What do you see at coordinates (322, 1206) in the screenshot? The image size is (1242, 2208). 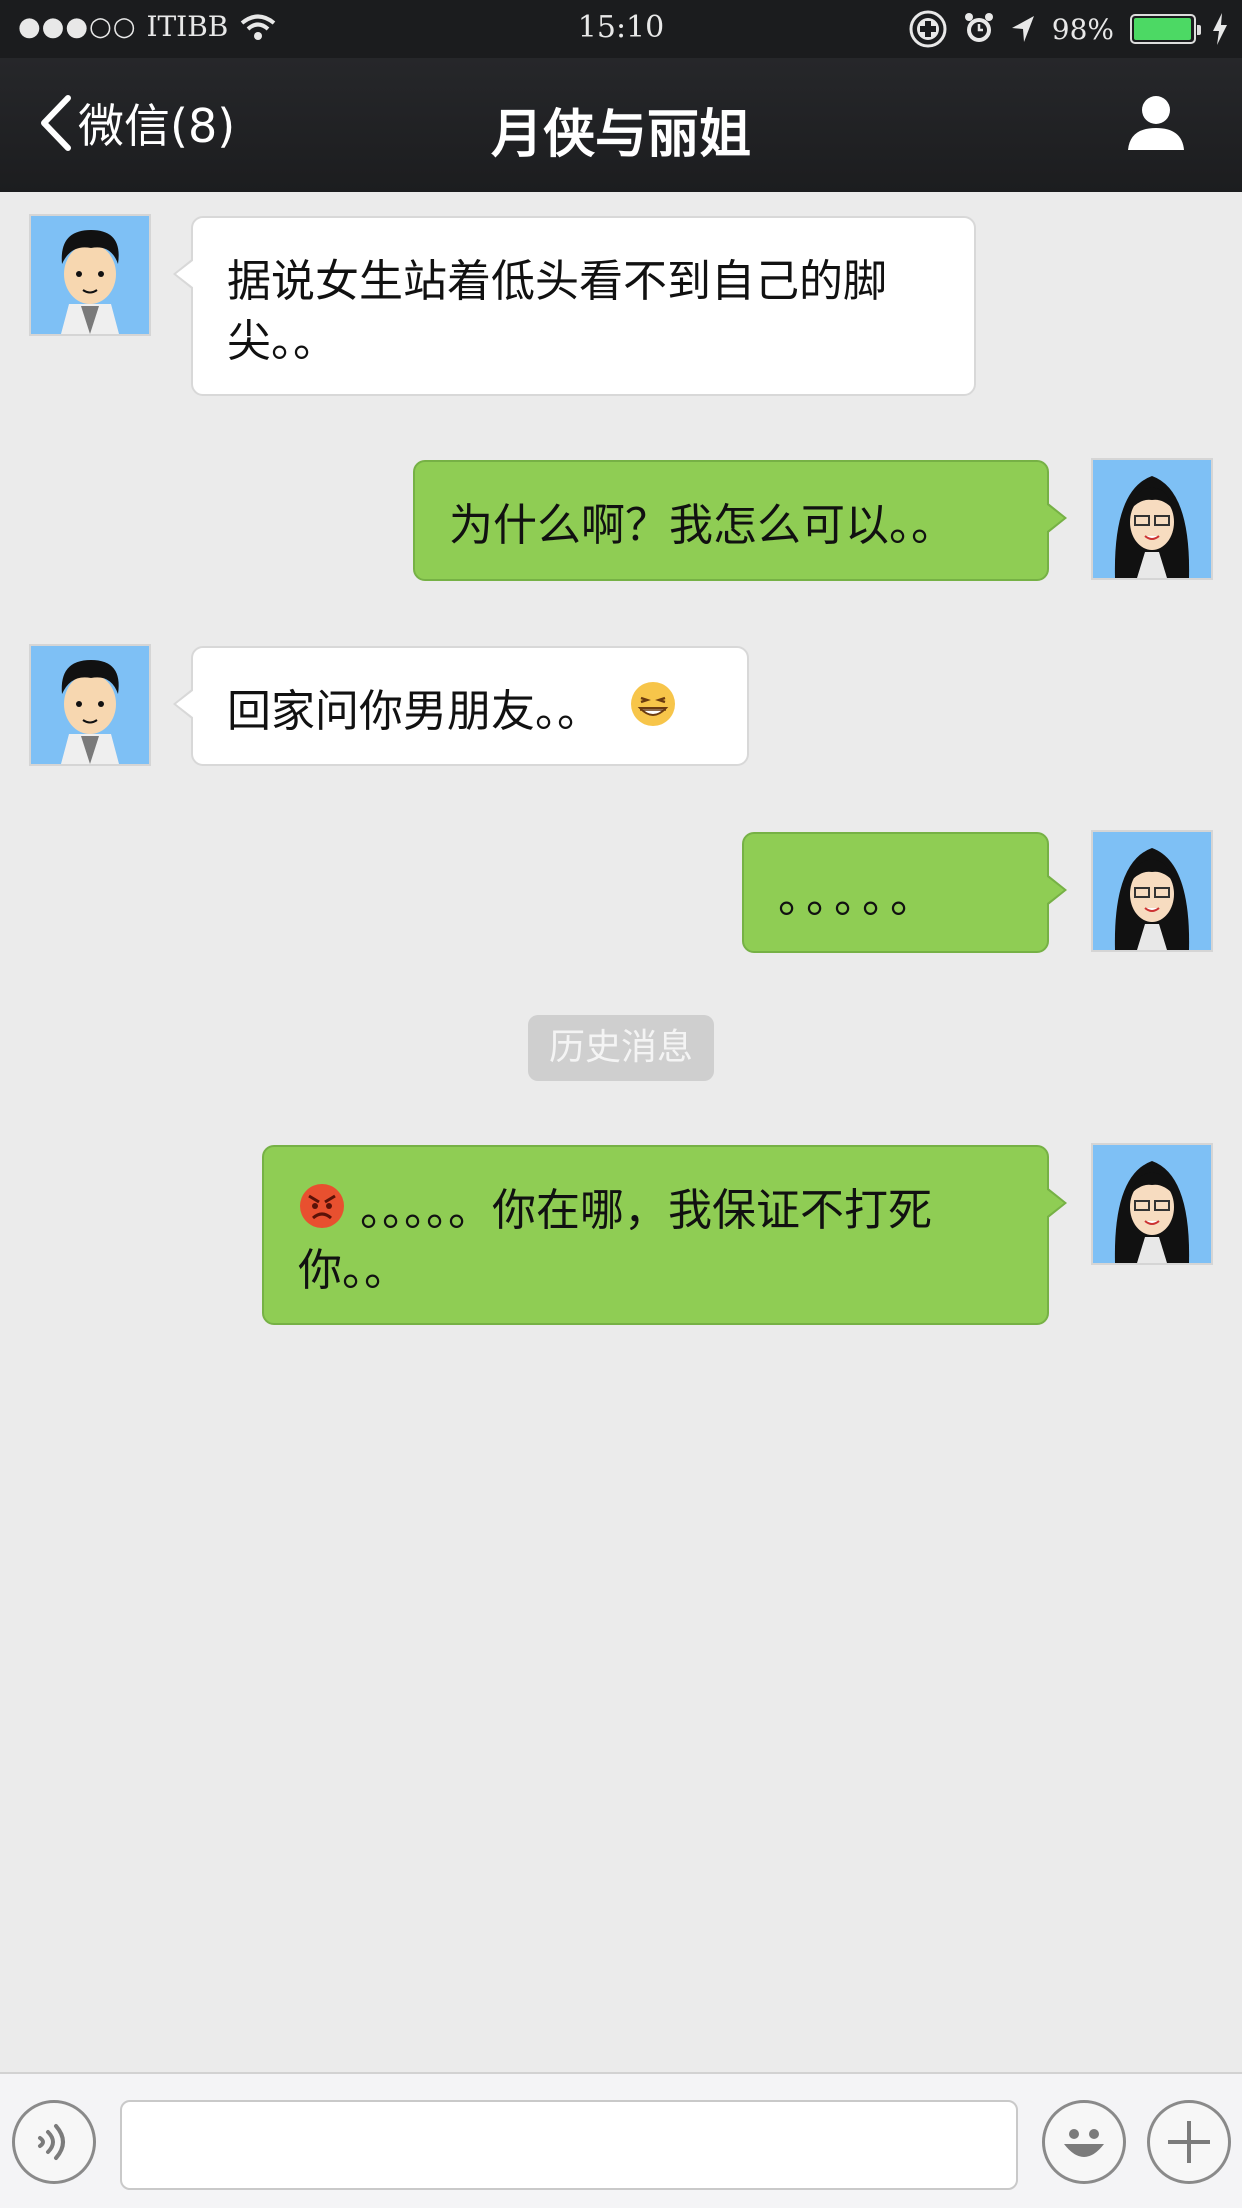 I see `angry-face-emoji` at bounding box center [322, 1206].